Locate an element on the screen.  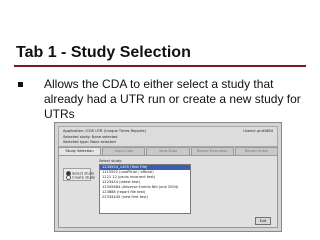
slide-title: Tab 1 - Study Selection is located at coordinates (103, 52).